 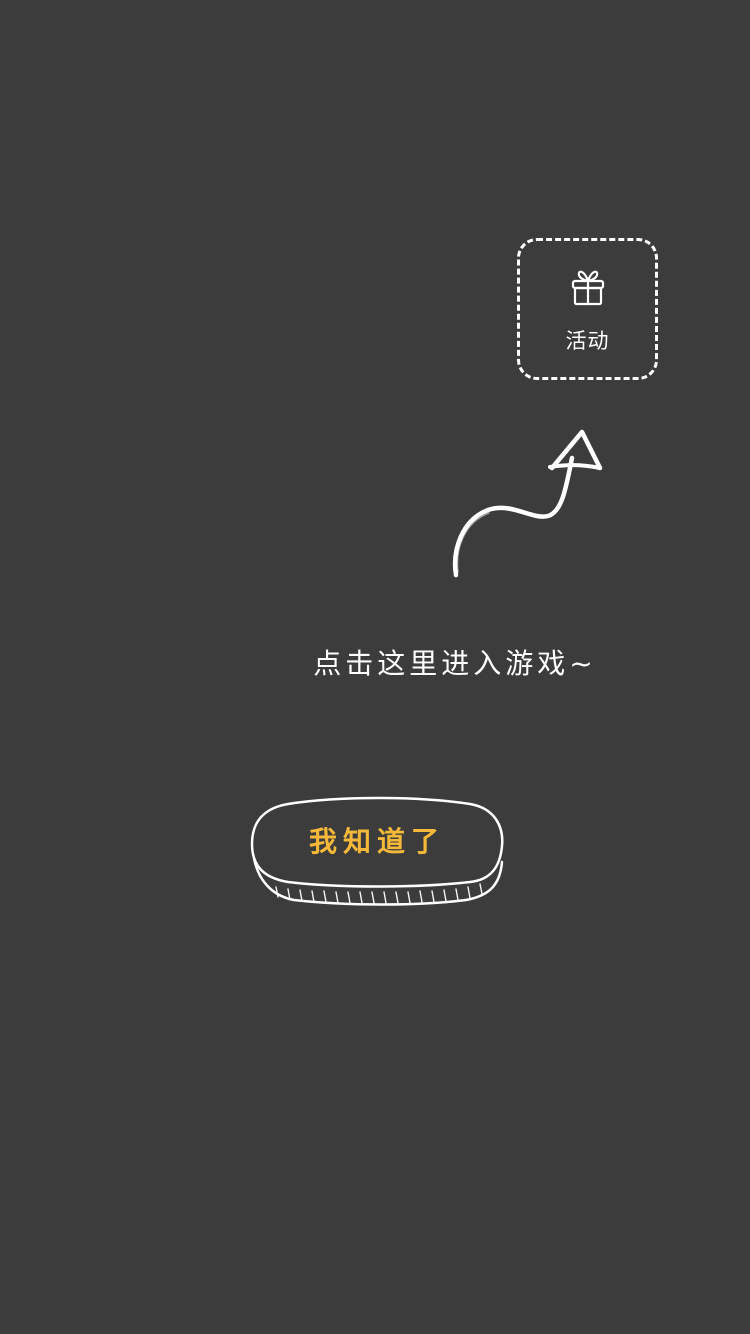 I want to click on guide-hint-text: 点击这里进入游戏~, so click(x=455, y=663).